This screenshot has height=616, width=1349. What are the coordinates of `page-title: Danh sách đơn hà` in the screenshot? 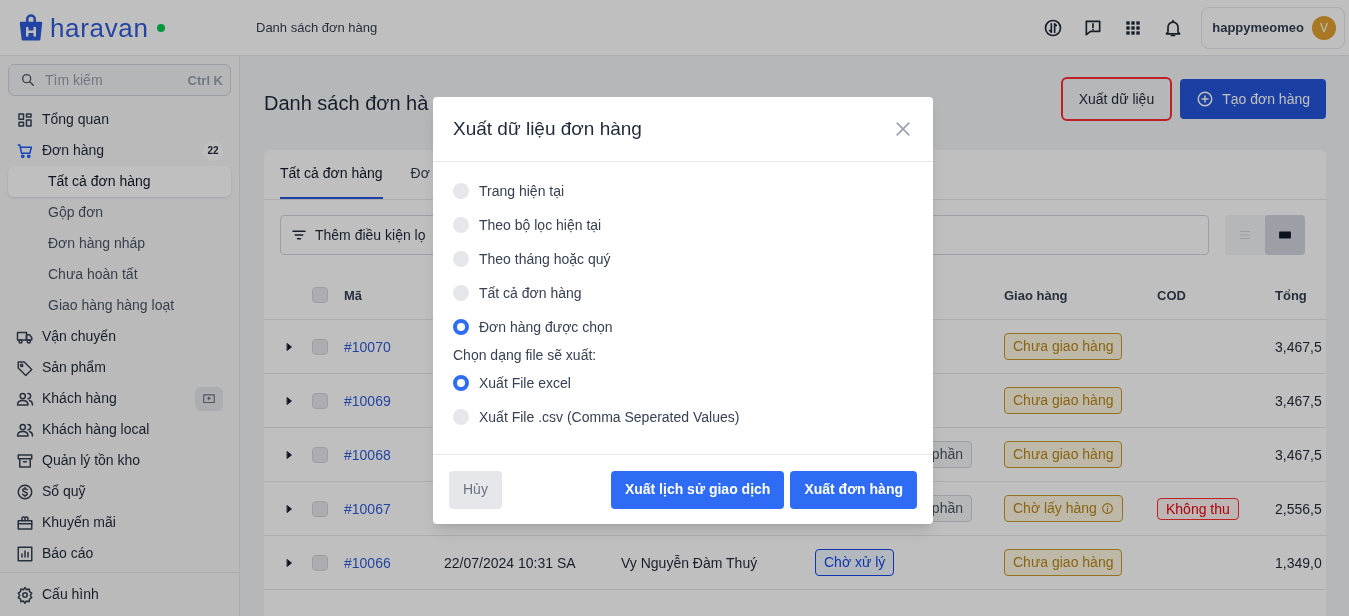 It's located at (346, 103).